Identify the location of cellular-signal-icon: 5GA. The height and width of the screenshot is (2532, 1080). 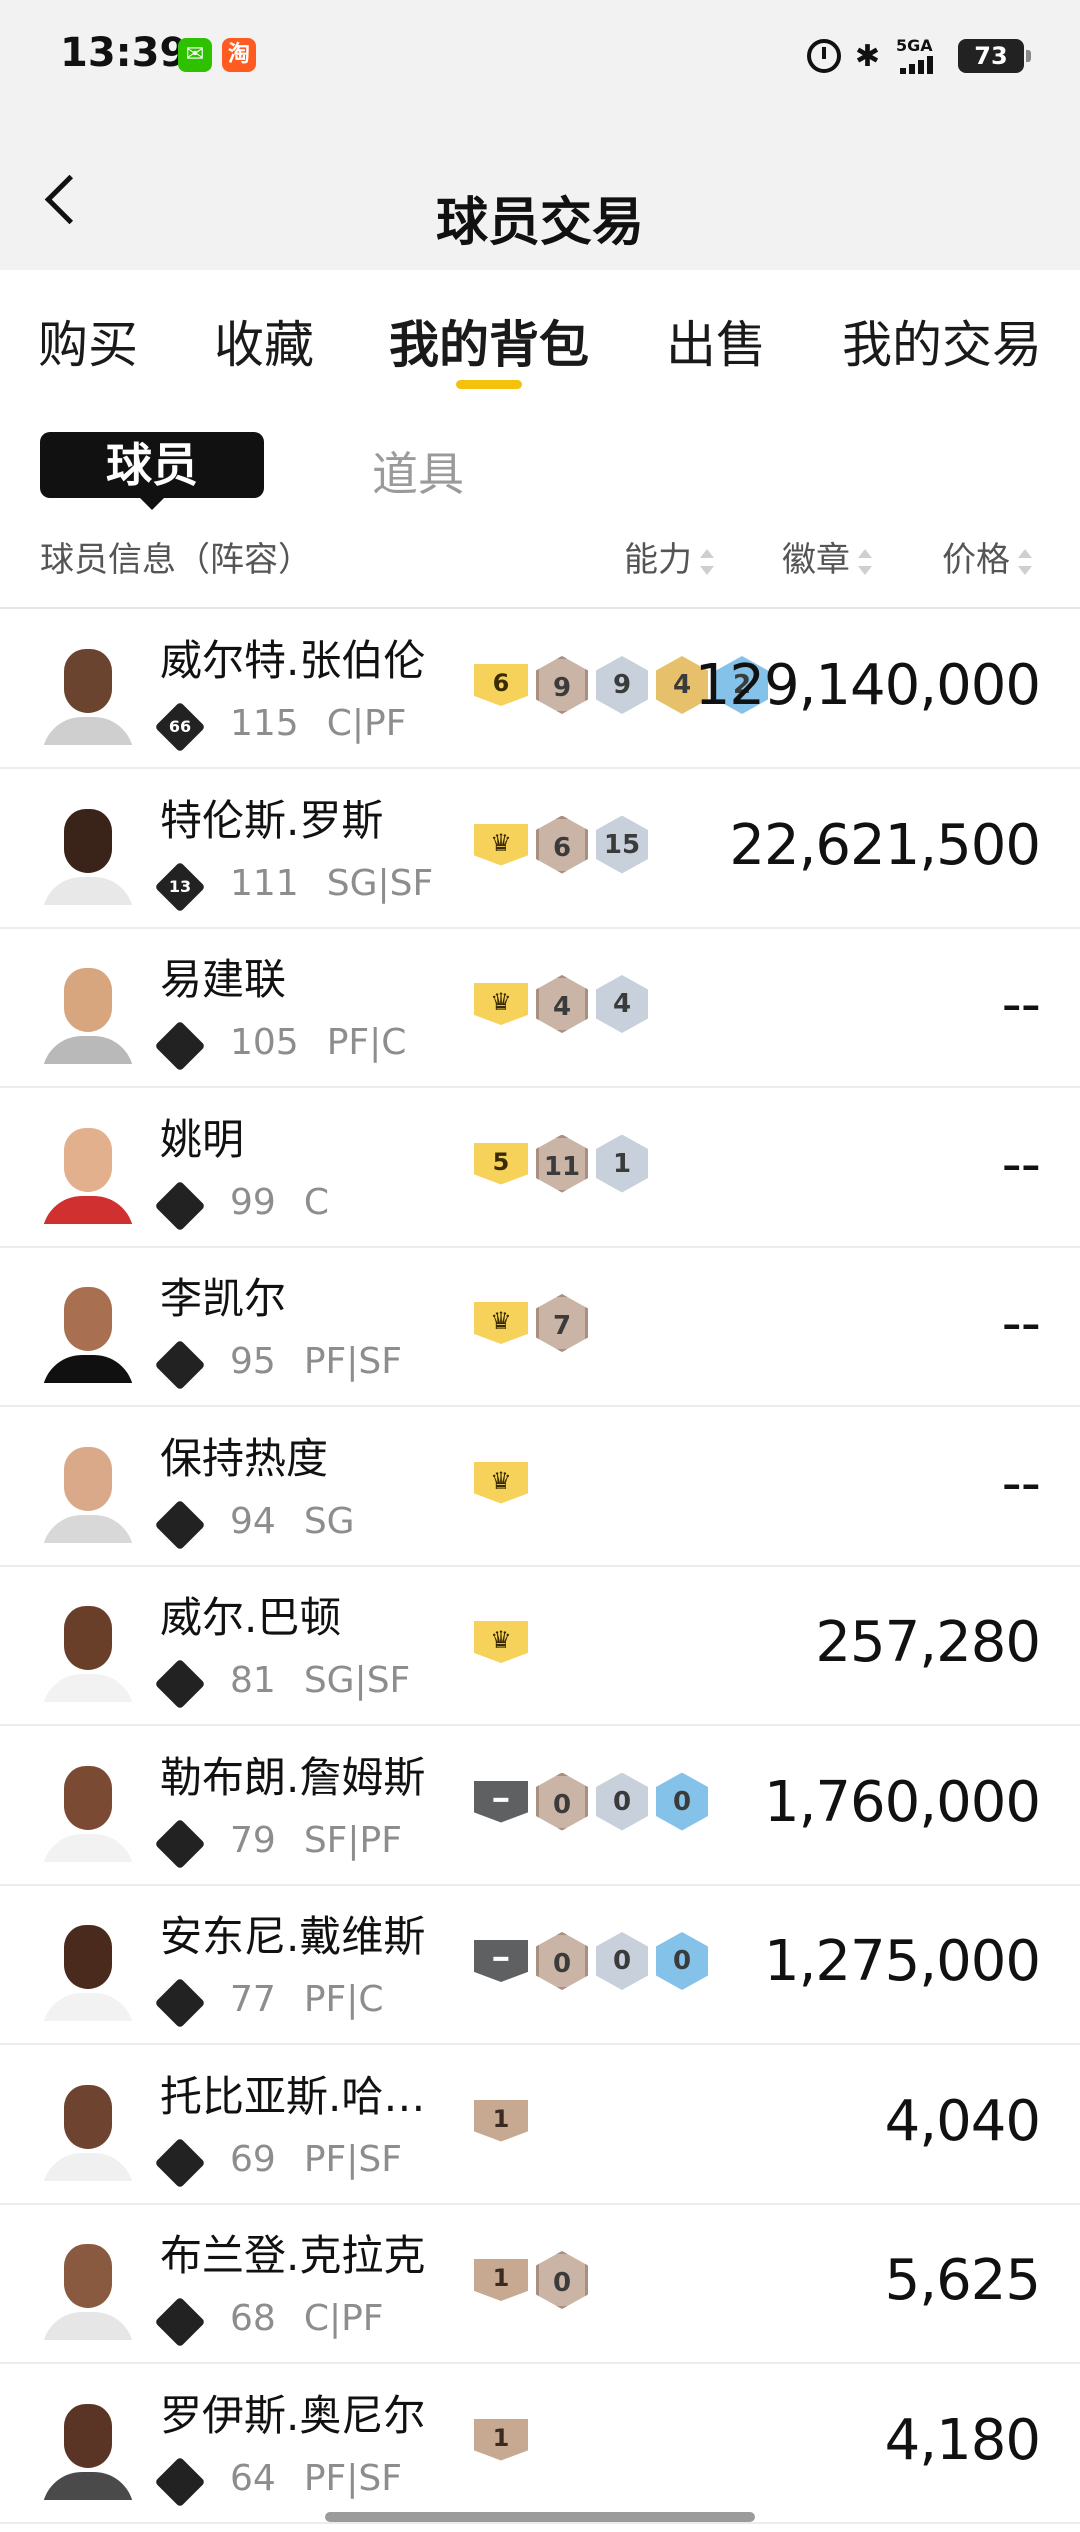
(919, 56).